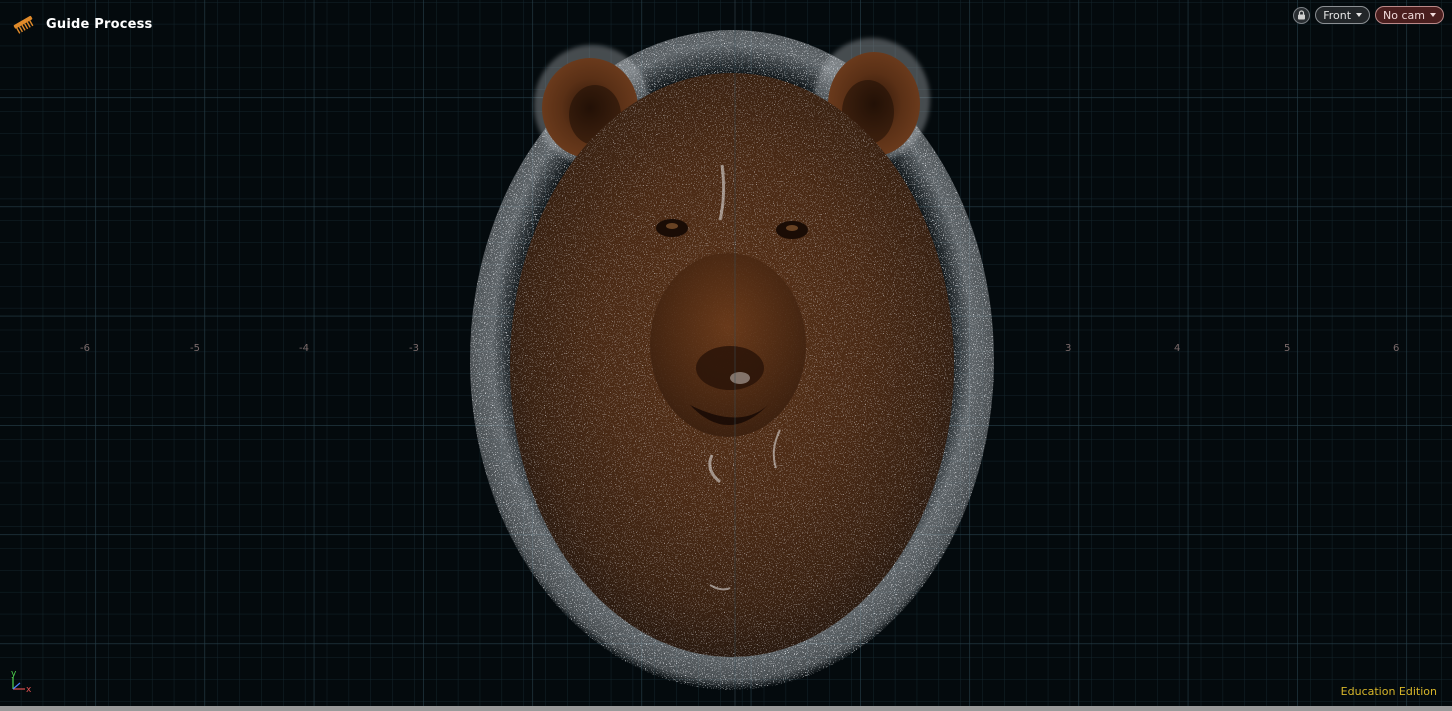 The height and width of the screenshot is (711, 1452). Describe the element at coordinates (728, 345) in the screenshot. I see `bear-muzzle` at that location.